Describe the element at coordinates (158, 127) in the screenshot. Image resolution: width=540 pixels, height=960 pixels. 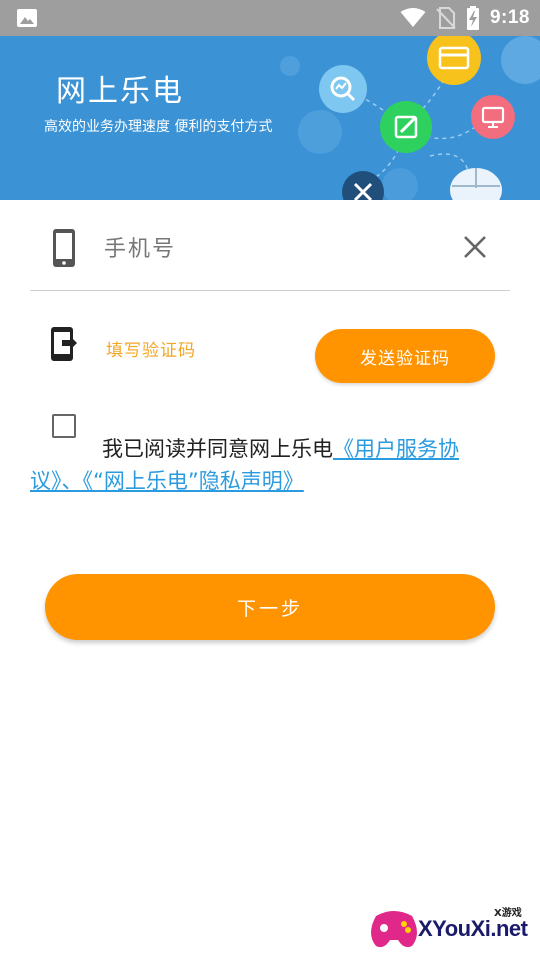
I see `banner-subtitle: 高效的业务办理速度 便利的支付方式` at that location.